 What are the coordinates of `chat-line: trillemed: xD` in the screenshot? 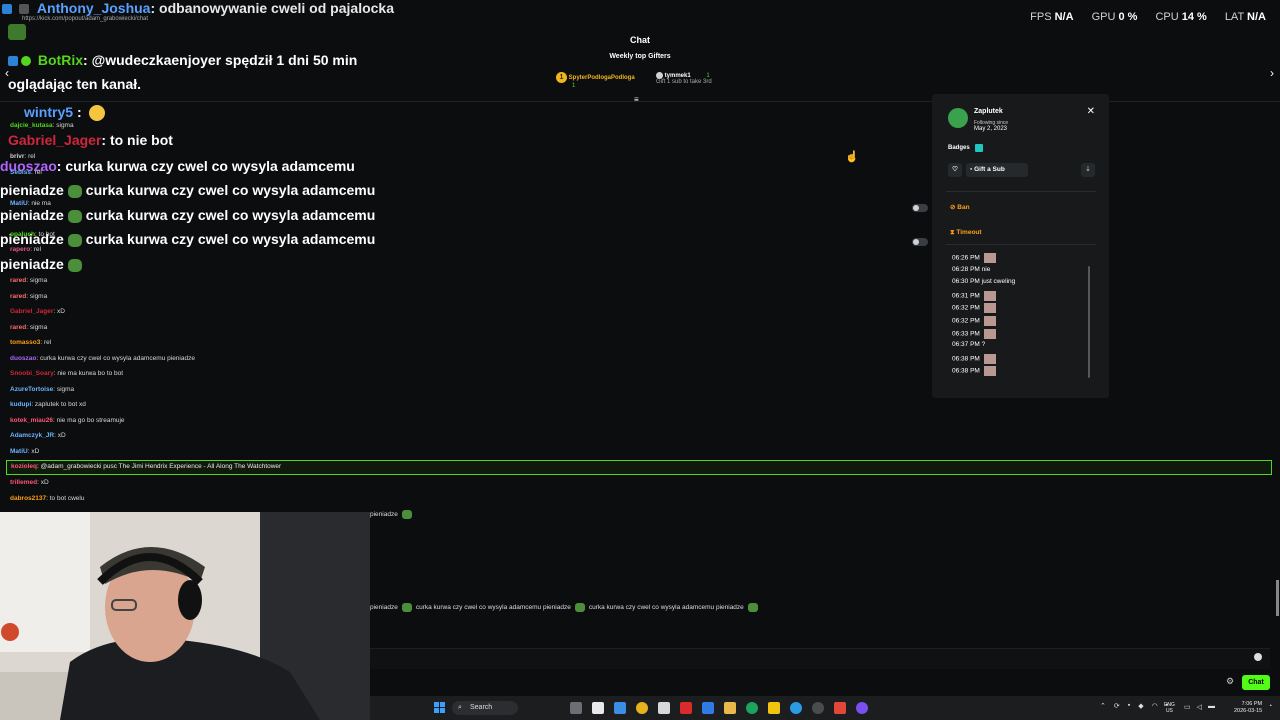 It's located at (29, 482).